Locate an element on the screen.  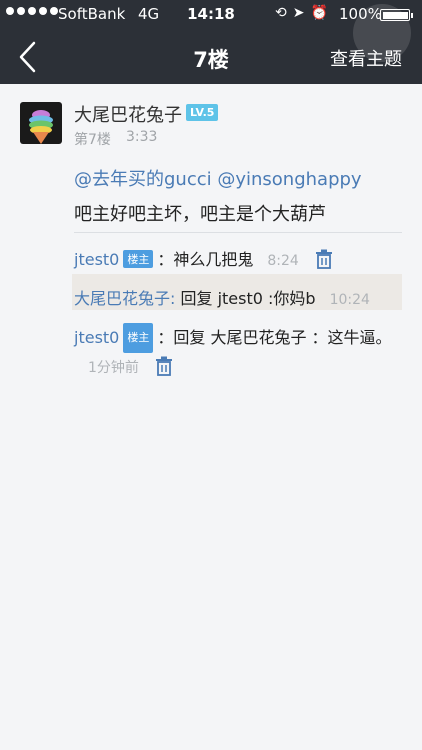
battery-percent: 100% is located at coordinates (360, 14).